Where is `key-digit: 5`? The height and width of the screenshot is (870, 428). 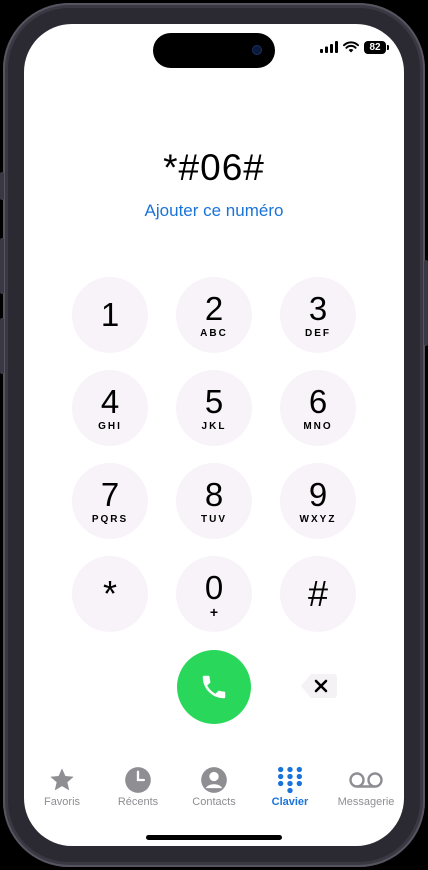 key-digit: 5 is located at coordinates (214, 401).